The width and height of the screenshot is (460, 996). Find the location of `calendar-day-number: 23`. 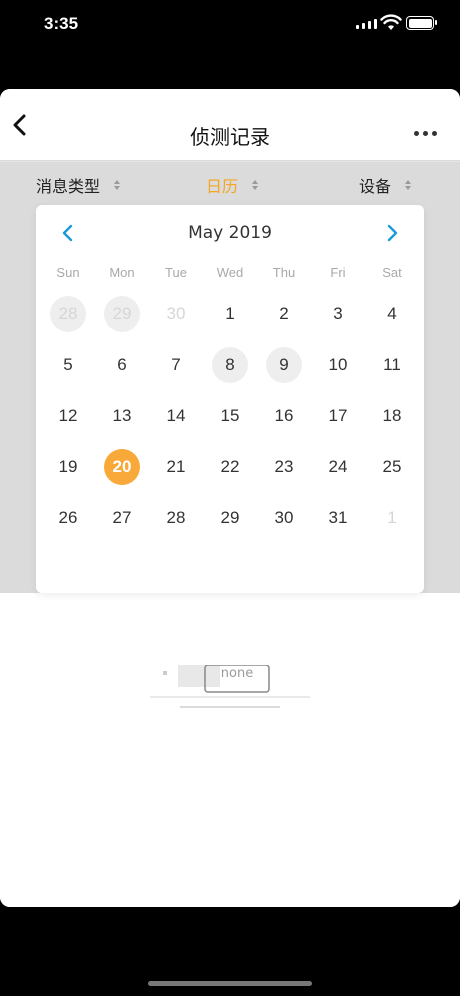

calendar-day-number: 23 is located at coordinates (284, 466).